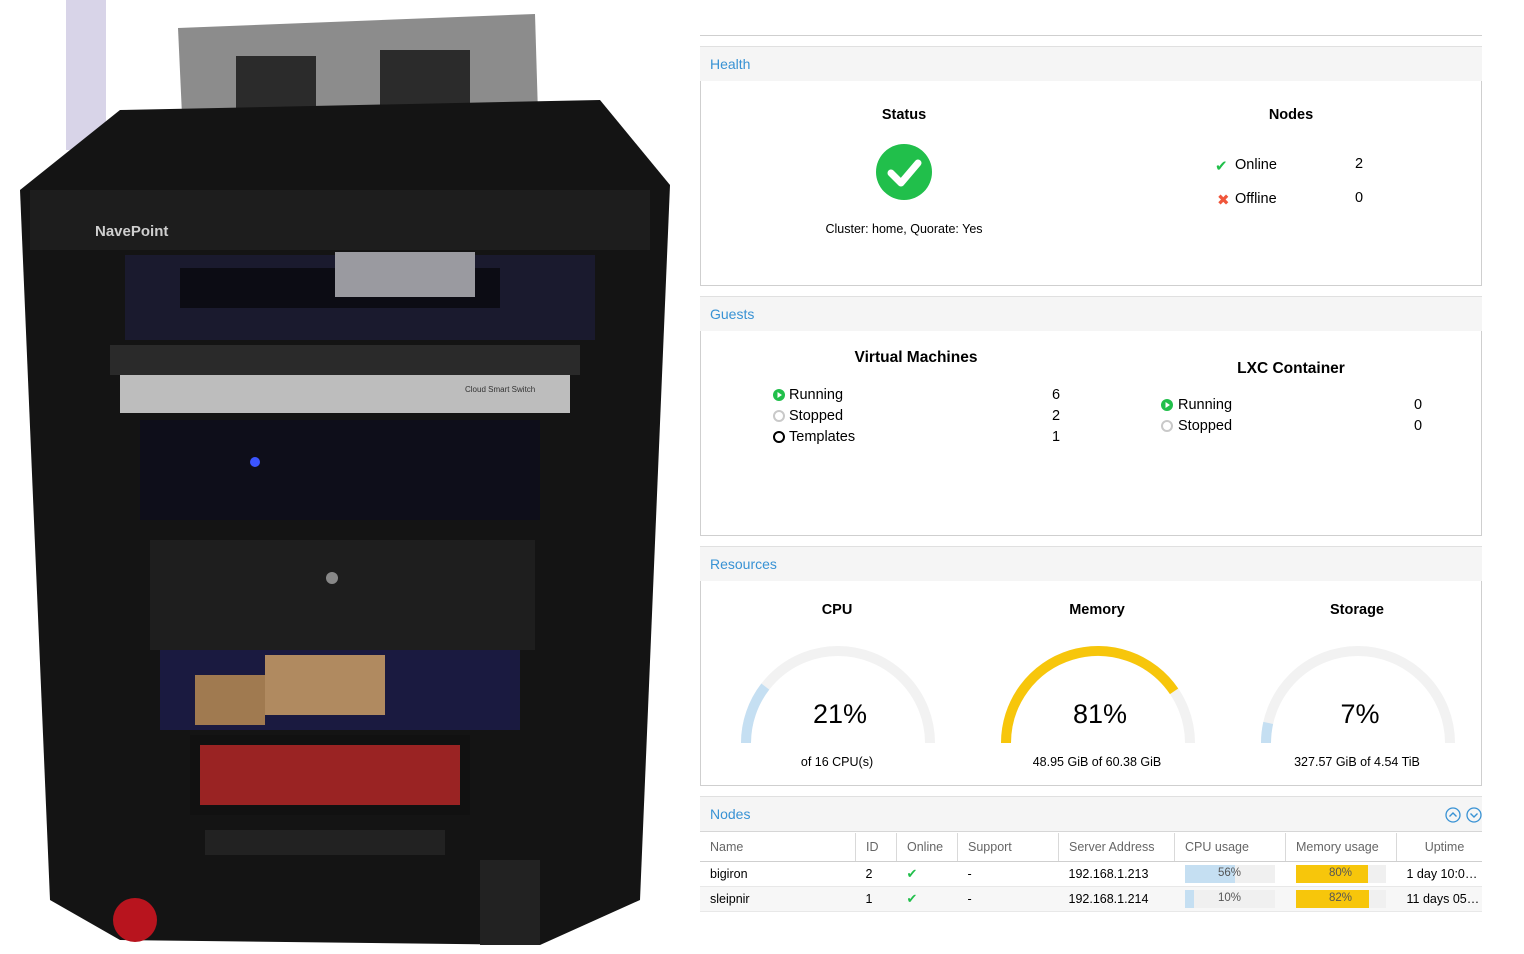  I want to click on resources-panel-title: Resources, so click(743, 564).